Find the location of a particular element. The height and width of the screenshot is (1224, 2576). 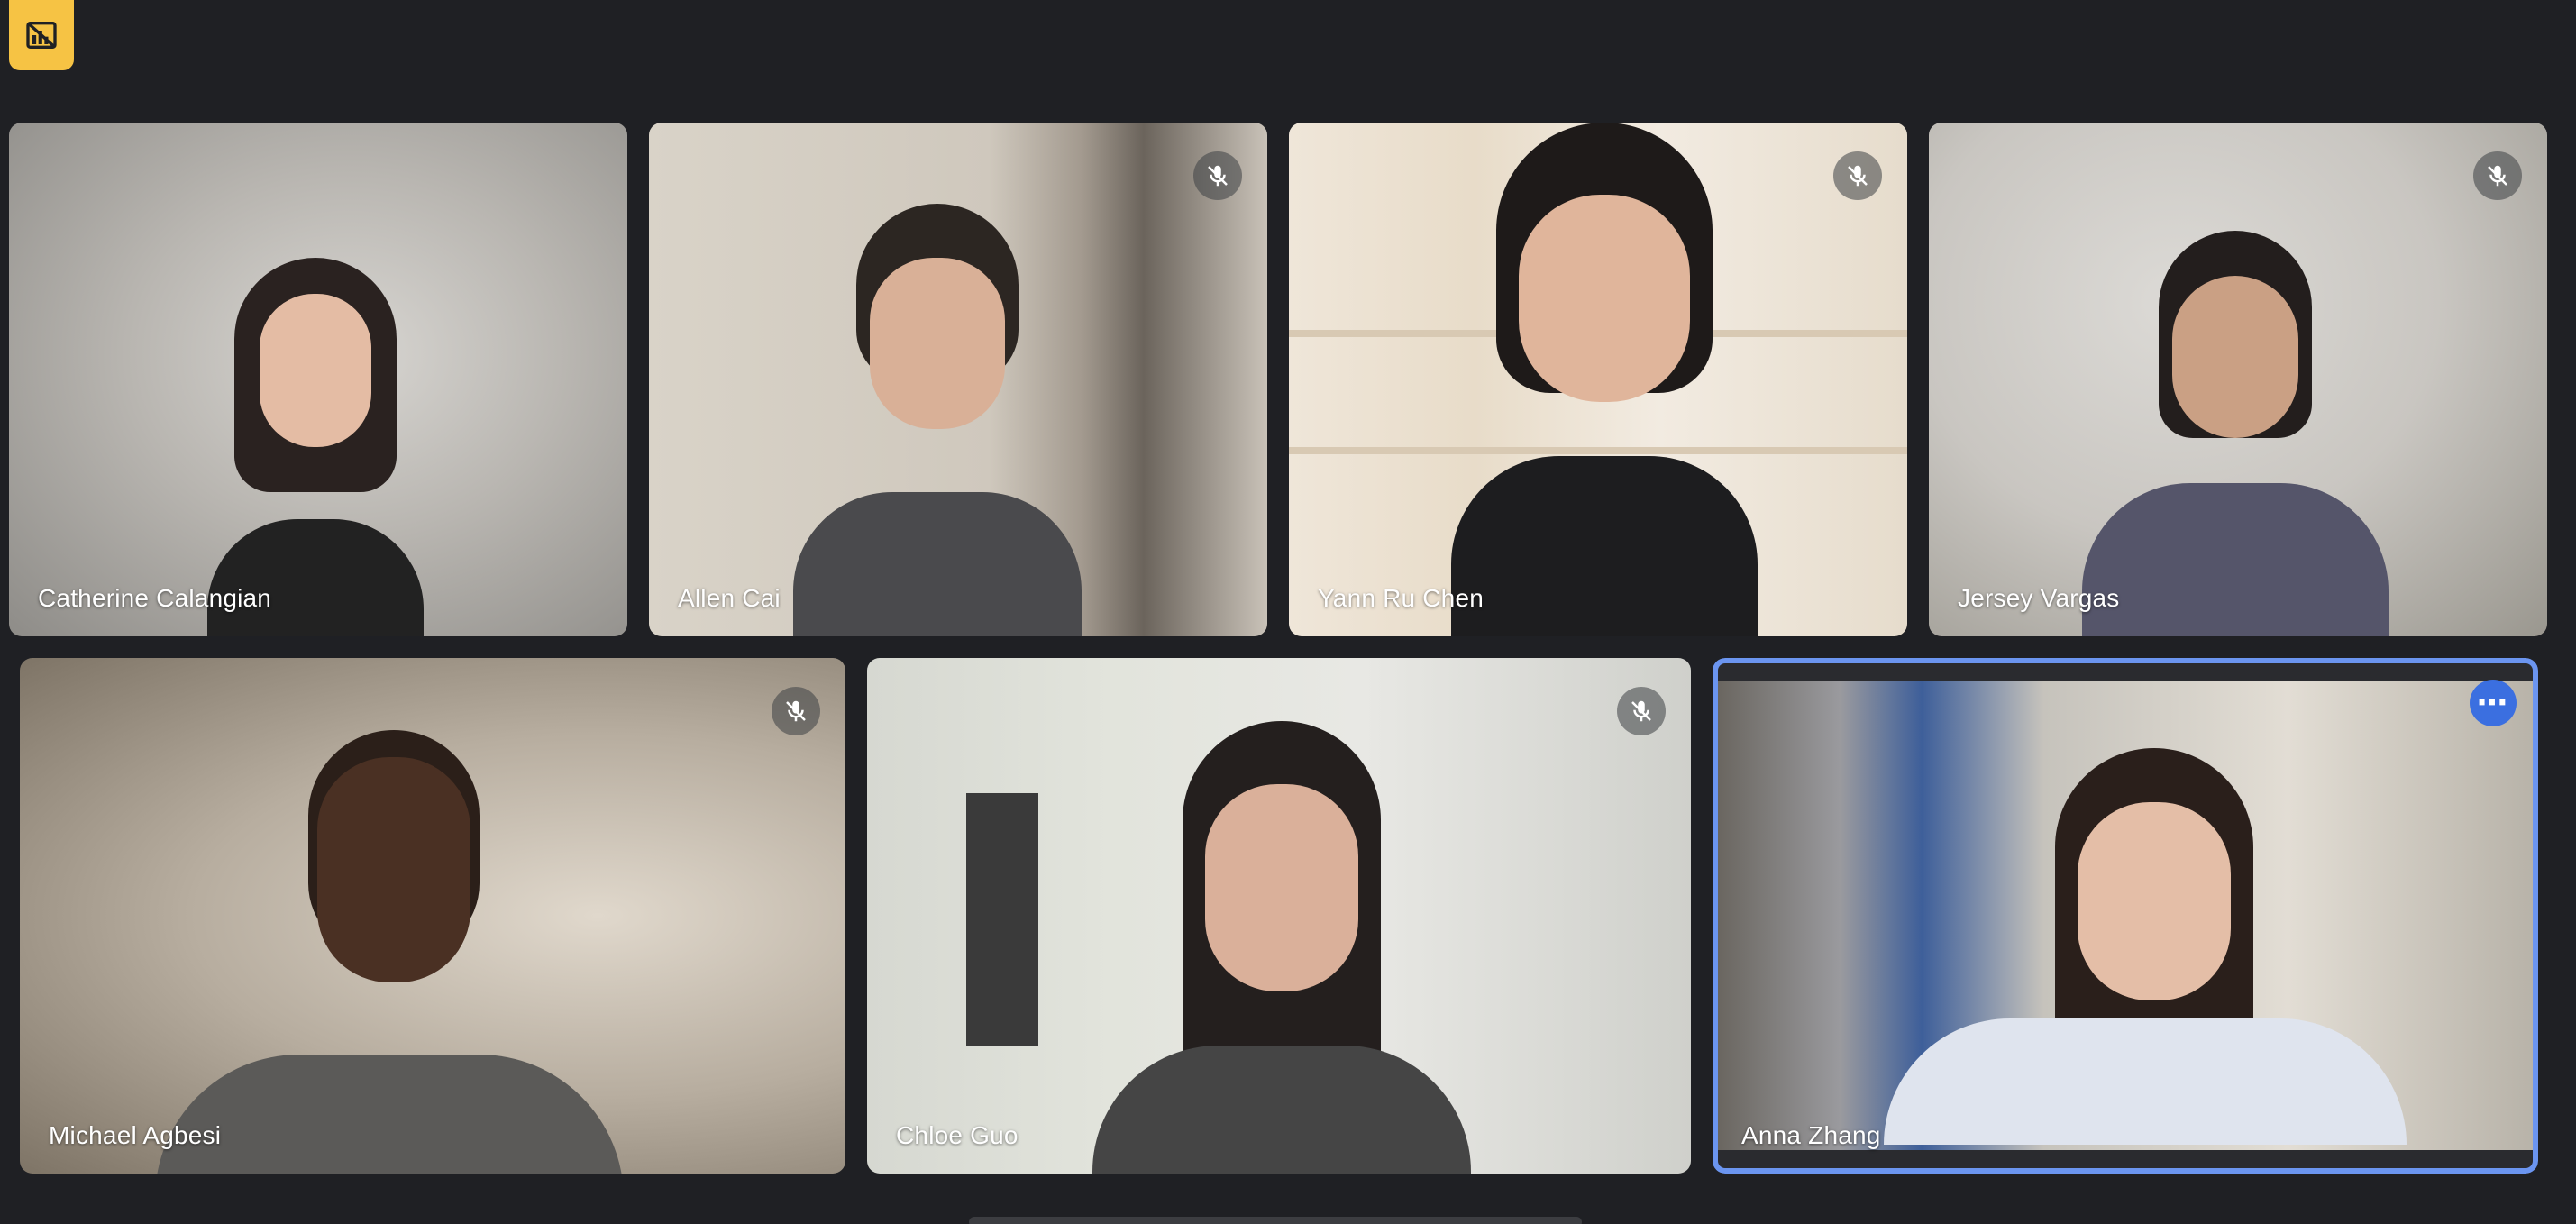

participant-tile-active: ⋯ Anna Zhang is located at coordinates (2125, 916).